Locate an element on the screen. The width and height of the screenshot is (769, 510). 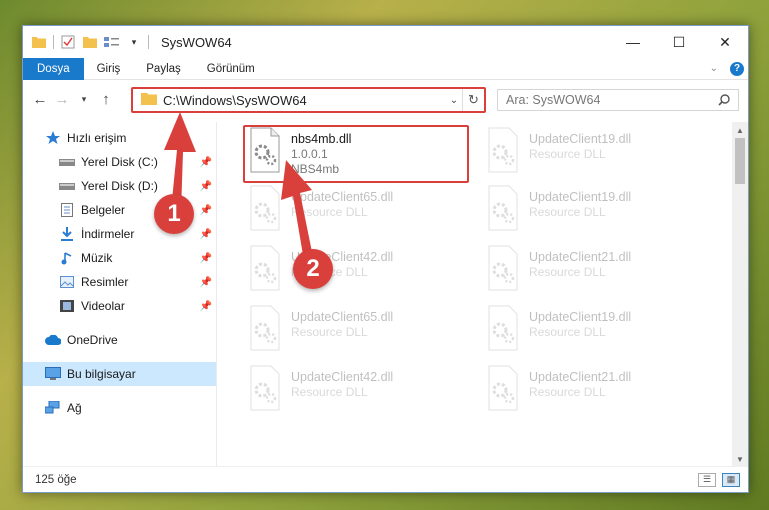
sidebar-item-local-disk-c: Yerel Disk (C:) 📌 is located at coordinates (119, 162).